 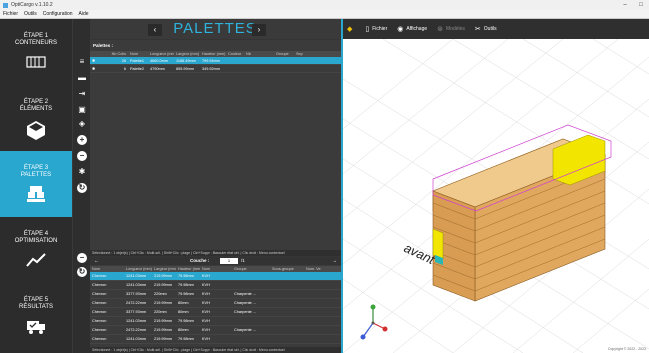 What do you see at coordinates (335, 261) in the screenshot?
I see `next-layer-button: →` at bounding box center [335, 261].